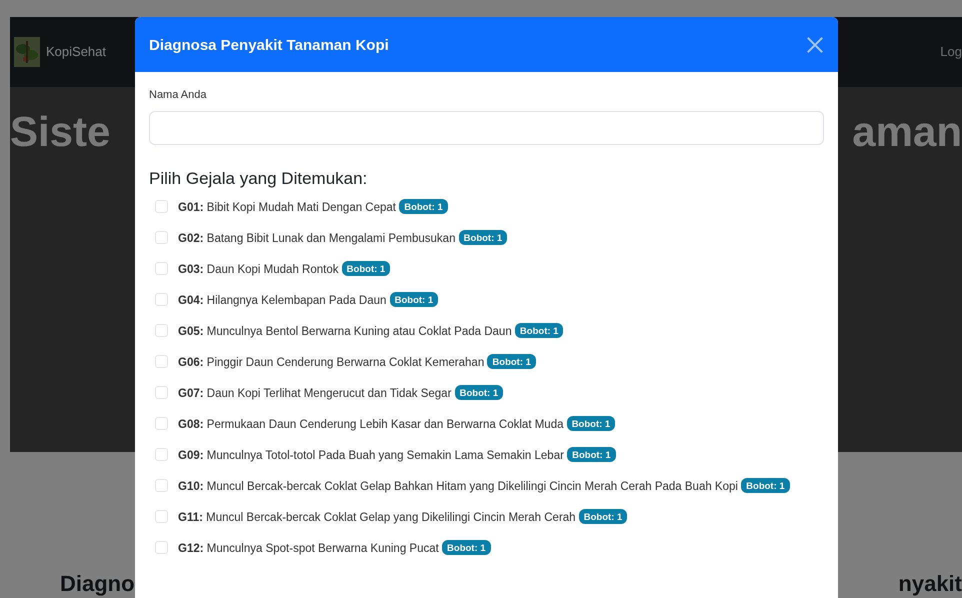 The height and width of the screenshot is (598, 962). Describe the element at coordinates (283, 300) in the screenshot. I see `symptom-label: G04: Hilangnya Kelembapan Pada Daun` at that location.